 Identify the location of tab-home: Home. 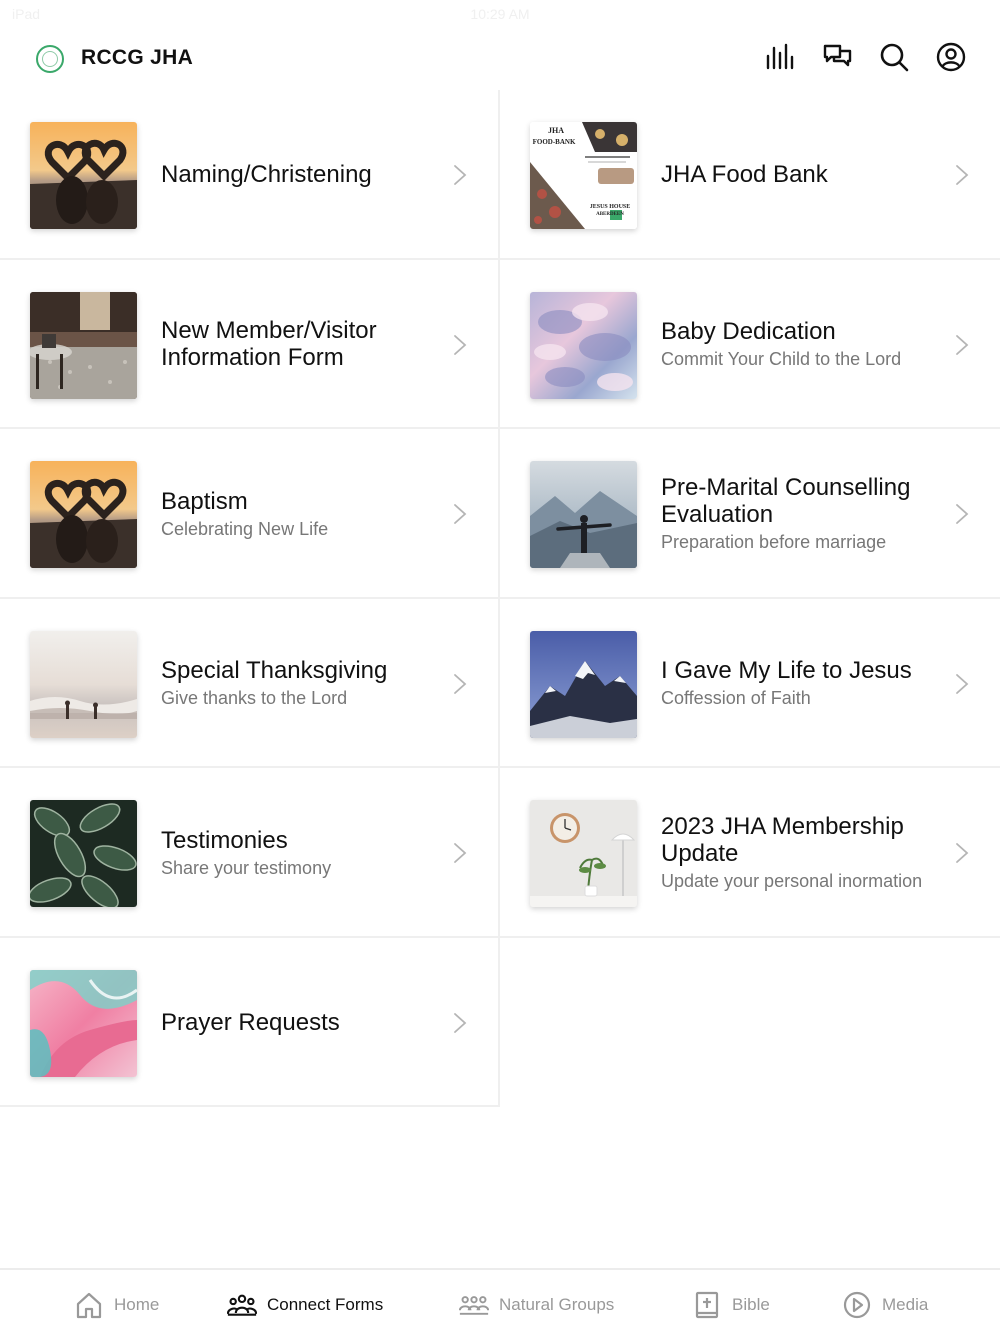
(116, 1305).